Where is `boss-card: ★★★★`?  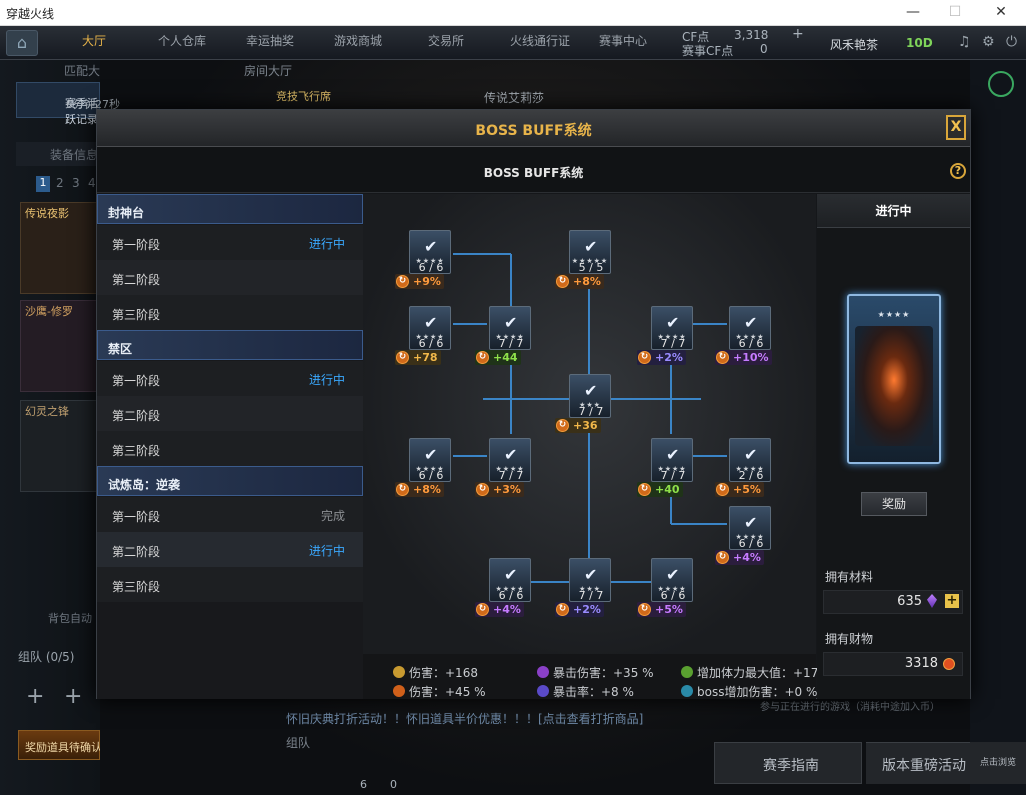
boss-card: ★★★★ is located at coordinates (894, 379).